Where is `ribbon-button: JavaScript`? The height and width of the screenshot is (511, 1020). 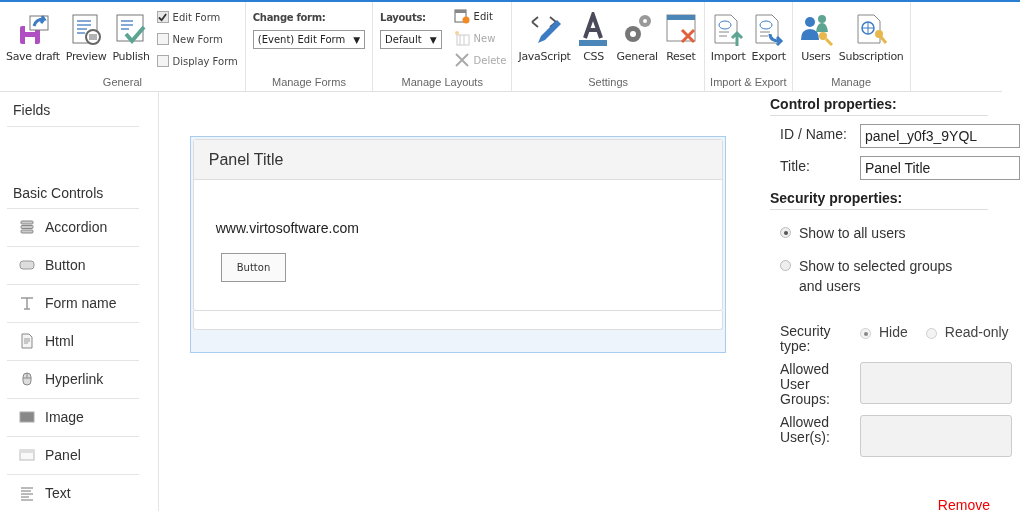 ribbon-button: JavaScript is located at coordinates (544, 34).